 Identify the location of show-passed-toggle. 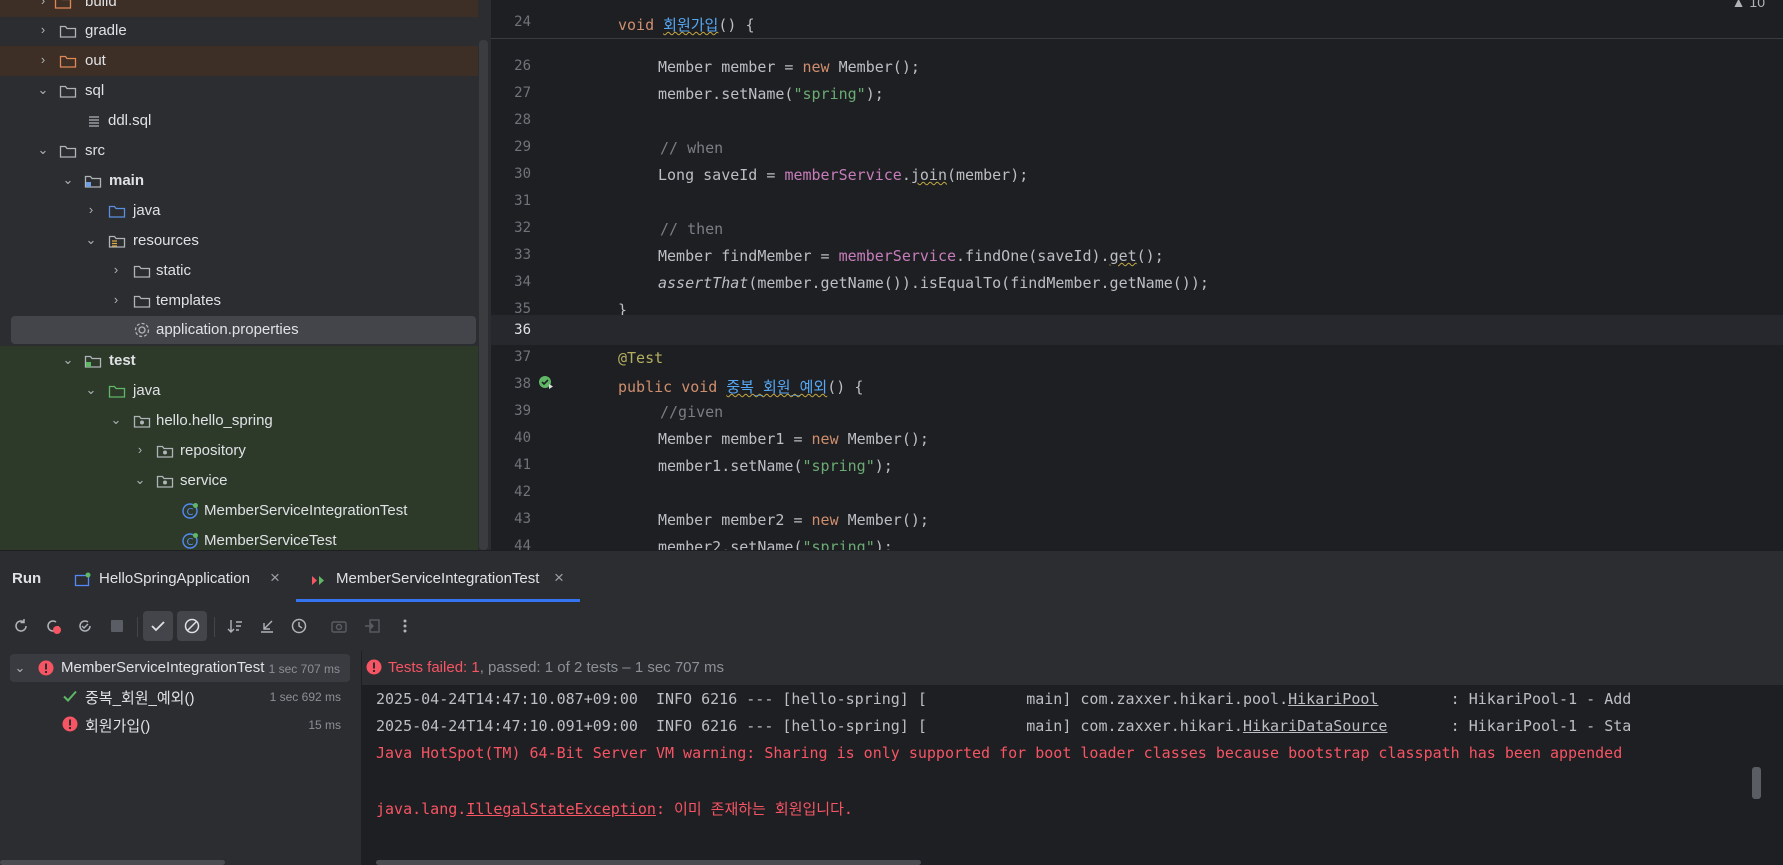
(158, 626).